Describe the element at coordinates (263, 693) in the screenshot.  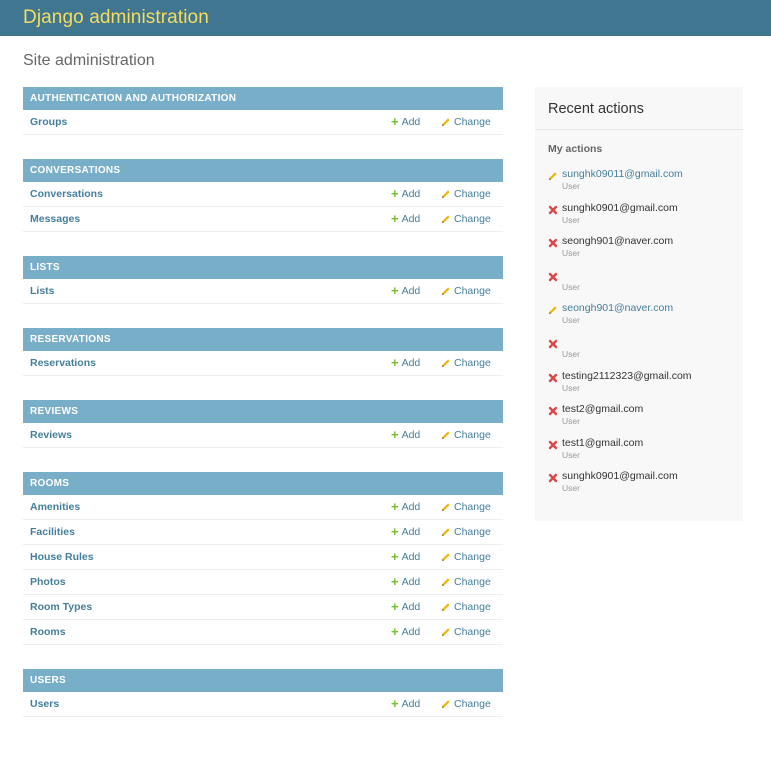
I see `app-module: Users Users + Add Change` at that location.